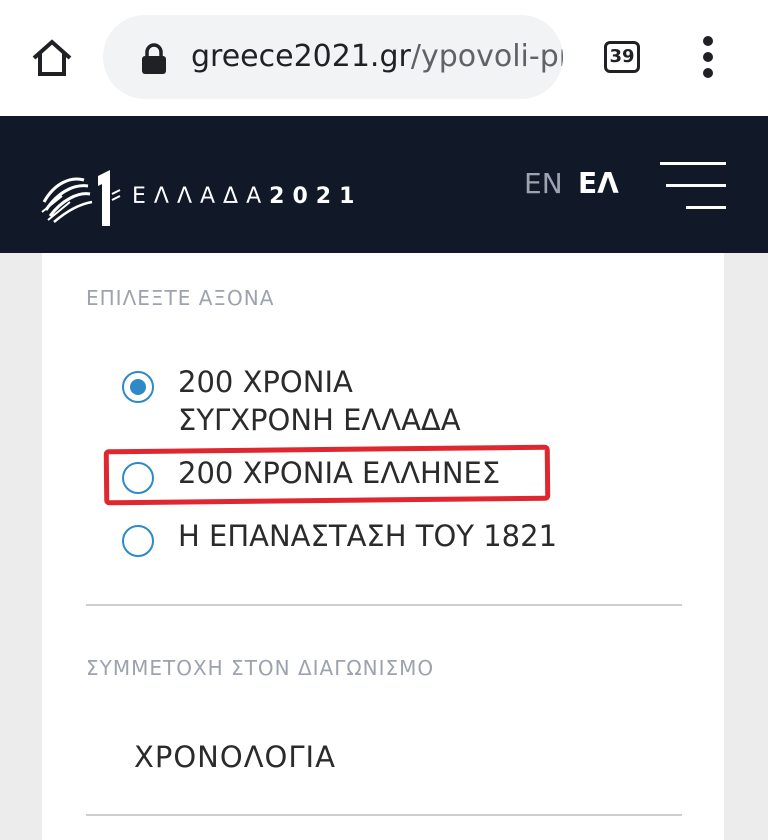  I want to click on url-text: greece2021.gr/ypovoli-pro, so click(377, 57).